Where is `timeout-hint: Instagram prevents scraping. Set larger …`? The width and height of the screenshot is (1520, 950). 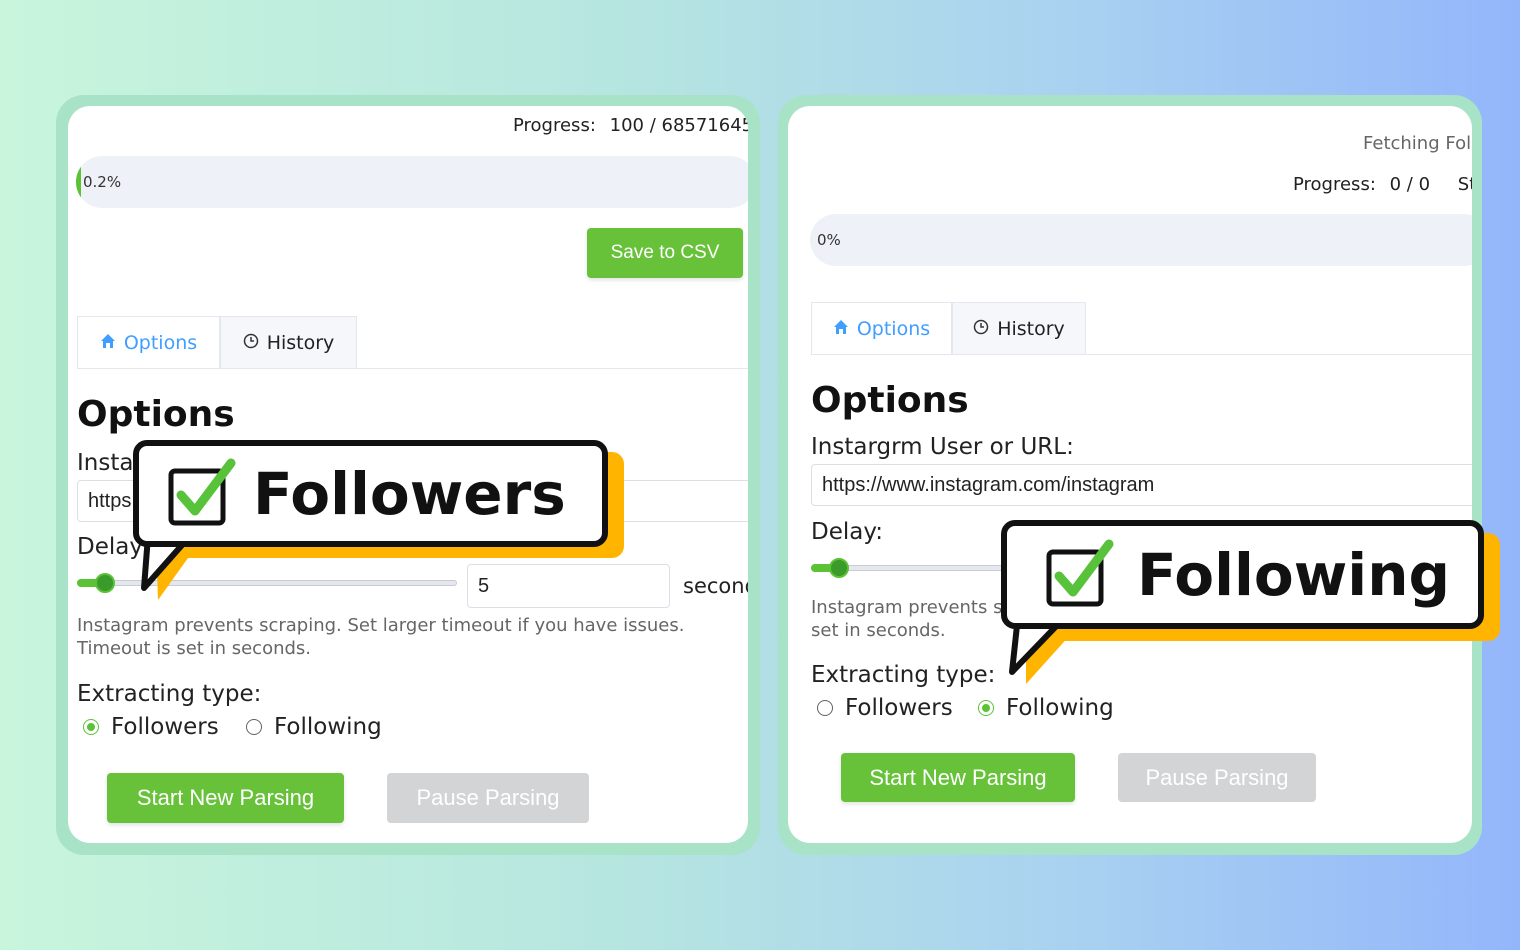 timeout-hint: Instagram prevents scraping. Set larger … is located at coordinates (381, 637).